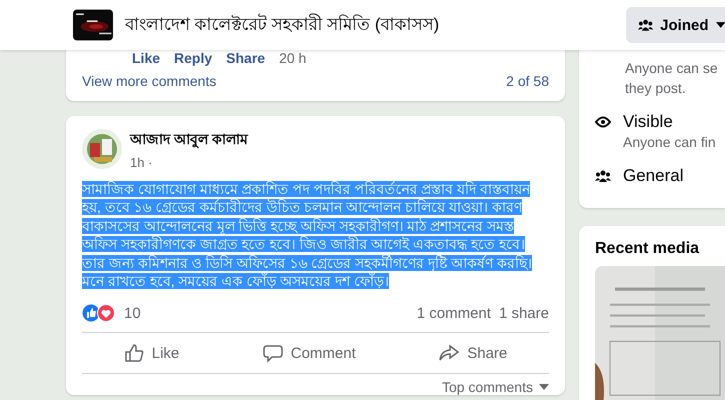  Describe the element at coordinates (648, 122) in the screenshot. I see `about-item-title: Visible` at that location.